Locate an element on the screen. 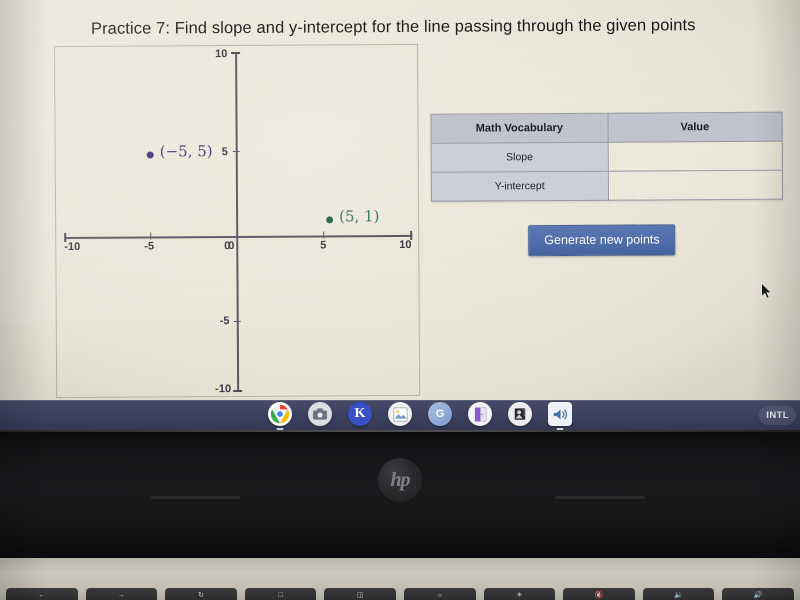 The width and height of the screenshot is (800, 600). forward-arrow-icon: → is located at coordinates (121, 595).